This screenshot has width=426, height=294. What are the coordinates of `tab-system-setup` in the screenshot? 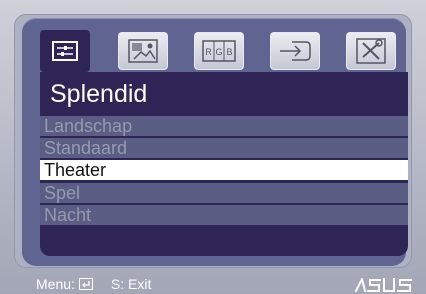 It's located at (371, 51).